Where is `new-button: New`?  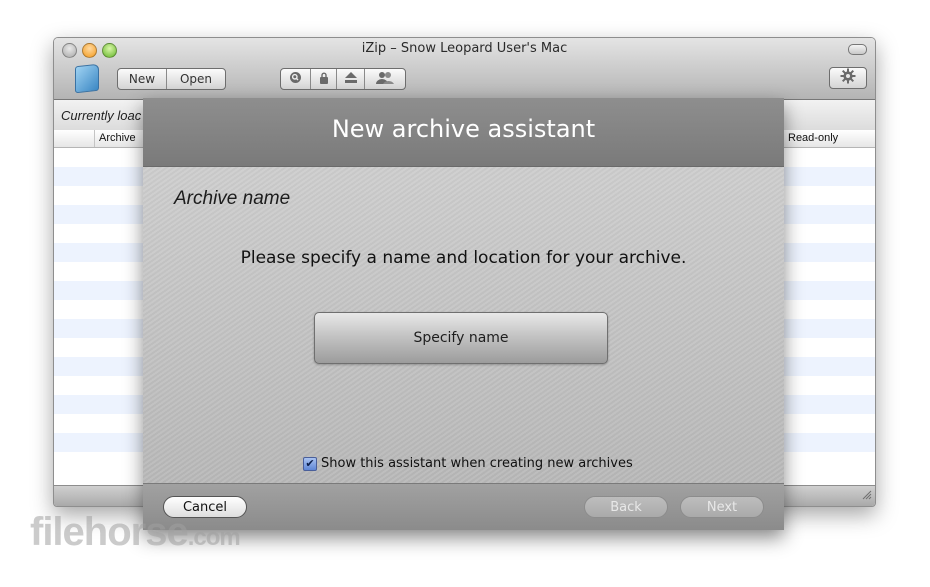
new-button: New is located at coordinates (142, 79).